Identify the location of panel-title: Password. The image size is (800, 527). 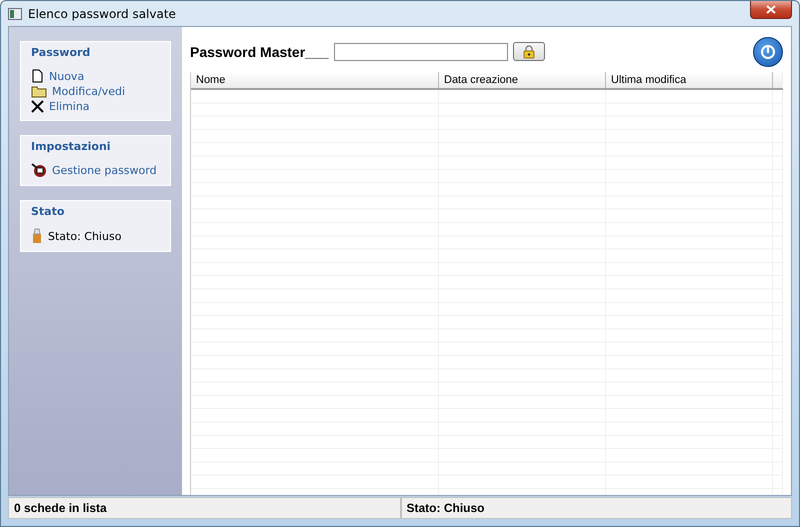
(61, 52).